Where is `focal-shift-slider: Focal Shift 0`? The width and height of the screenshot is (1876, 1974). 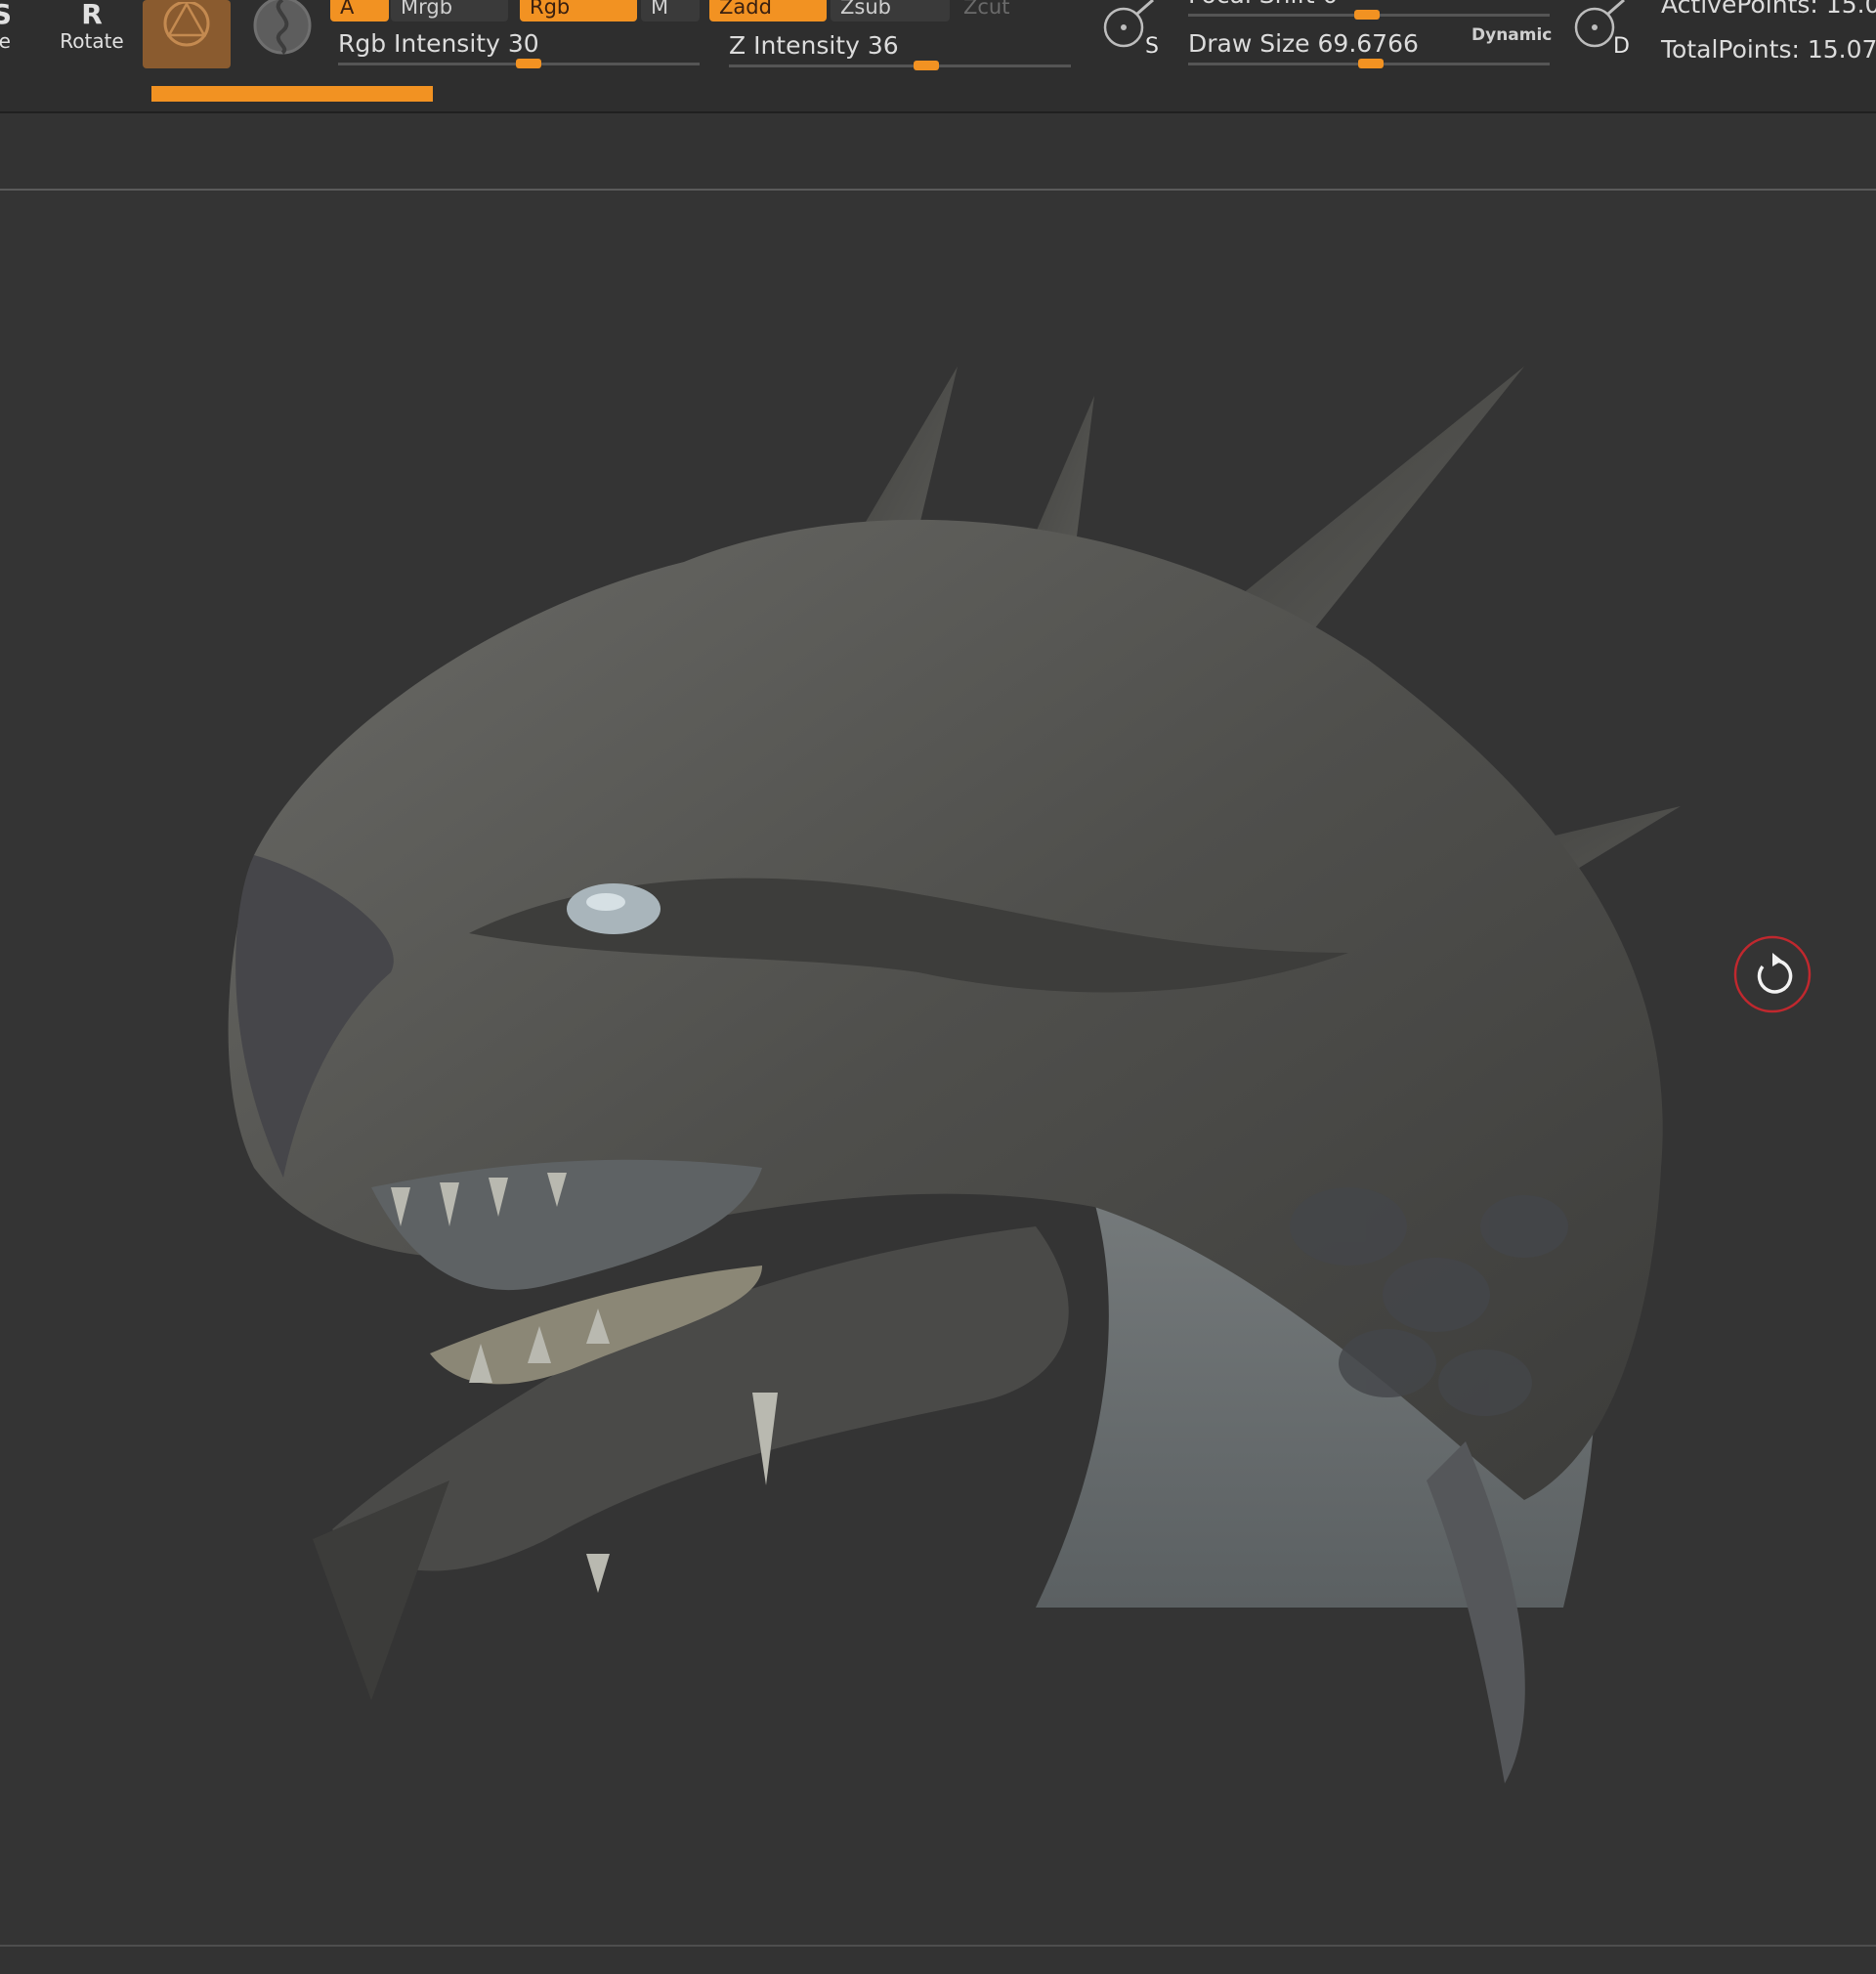 focal-shift-slider: Focal Shift 0 is located at coordinates (1369, 10).